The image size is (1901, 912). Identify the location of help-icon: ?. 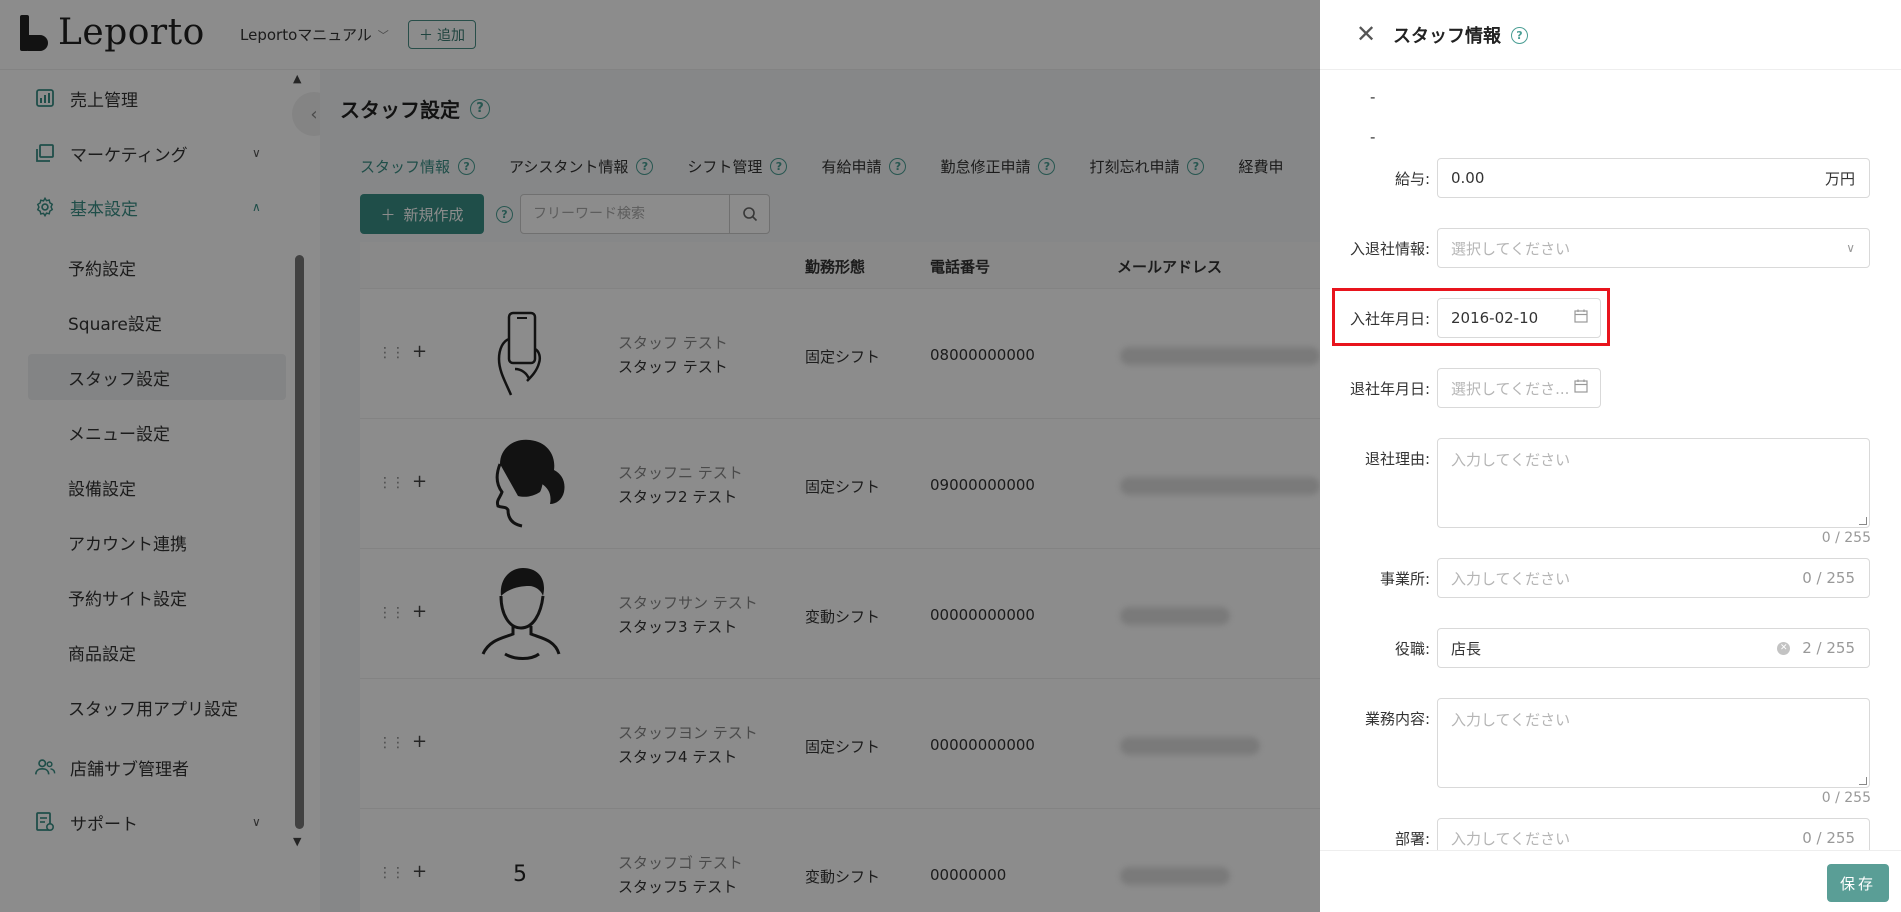
(1519, 35).